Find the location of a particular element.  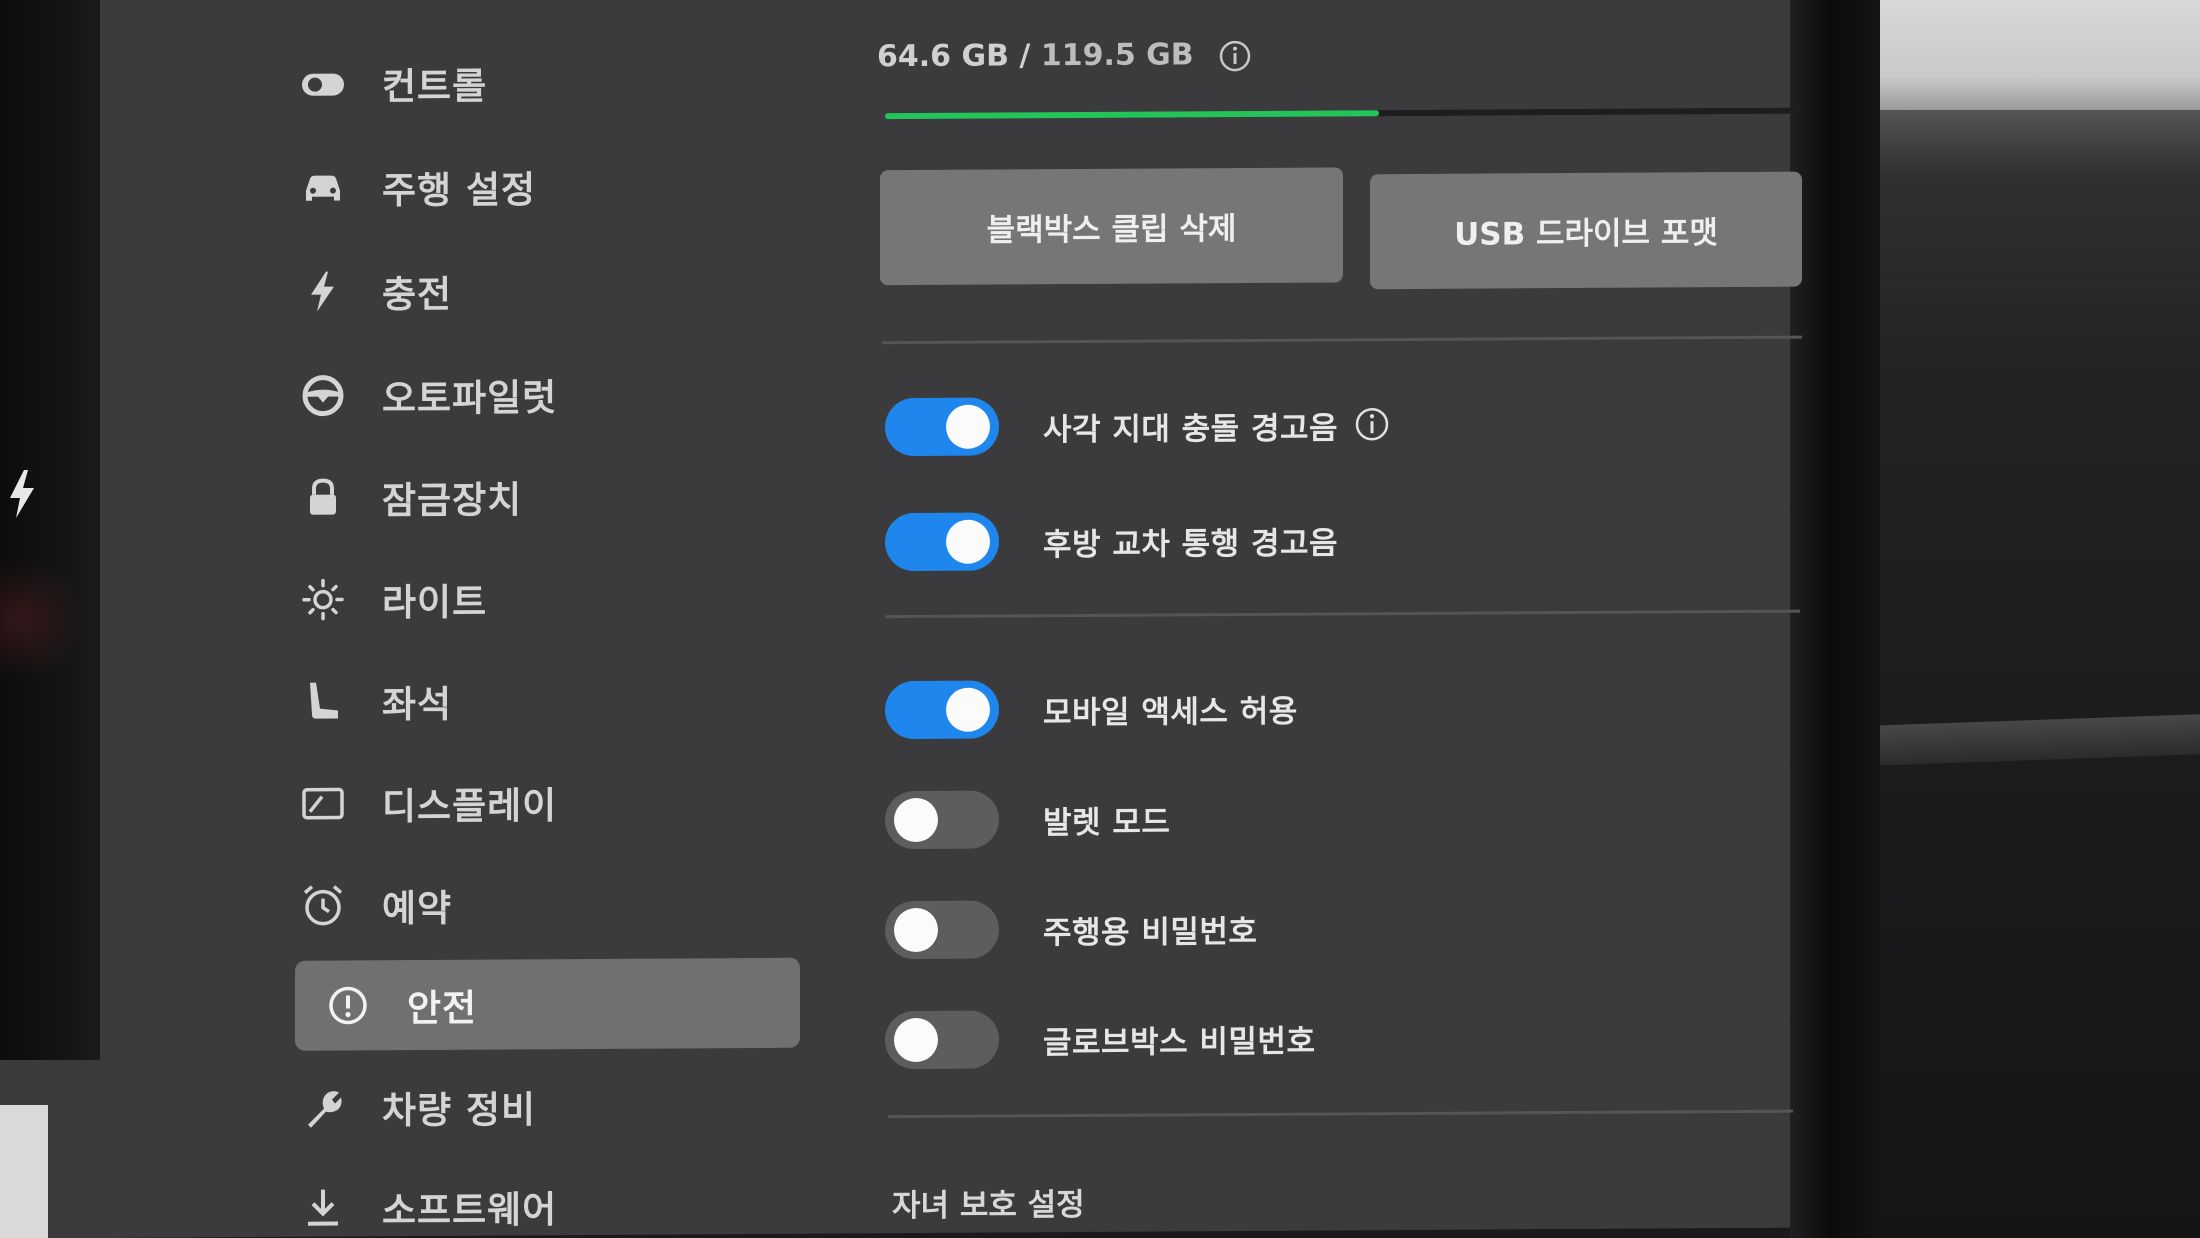

sidebar-item-controls: 컨트롤 is located at coordinates (450, 82).